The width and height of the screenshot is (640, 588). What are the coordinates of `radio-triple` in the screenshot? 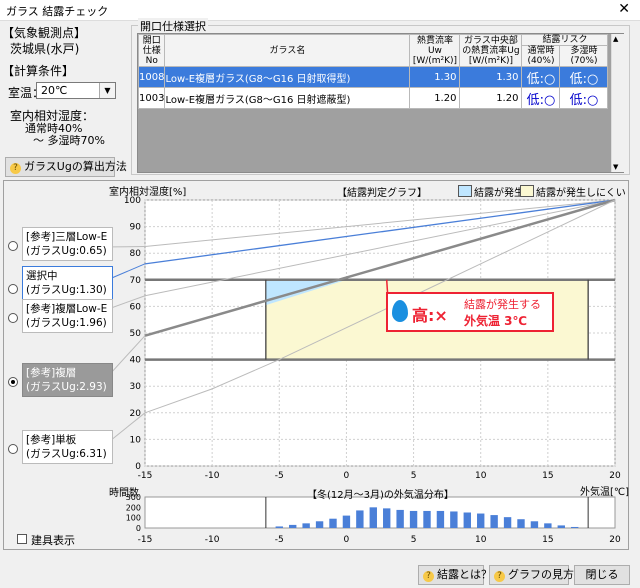 It's located at (13, 246).